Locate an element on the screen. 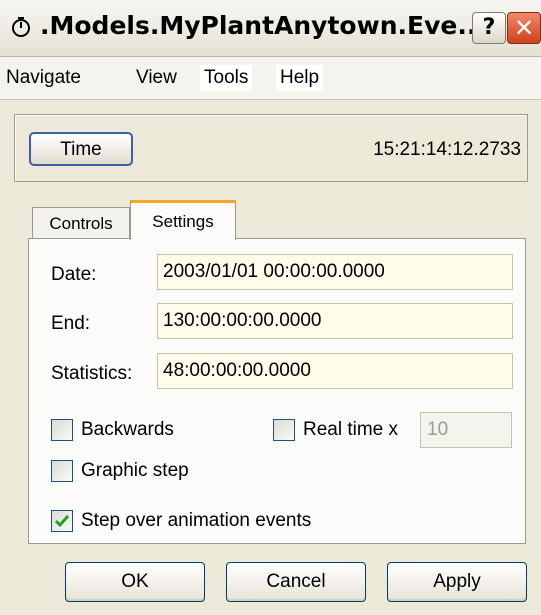 Image resolution: width=541 pixels, height=615 pixels. title-bar: .Models.MyPlantAnytown.Eve... ? ✕ is located at coordinates (270, 28).